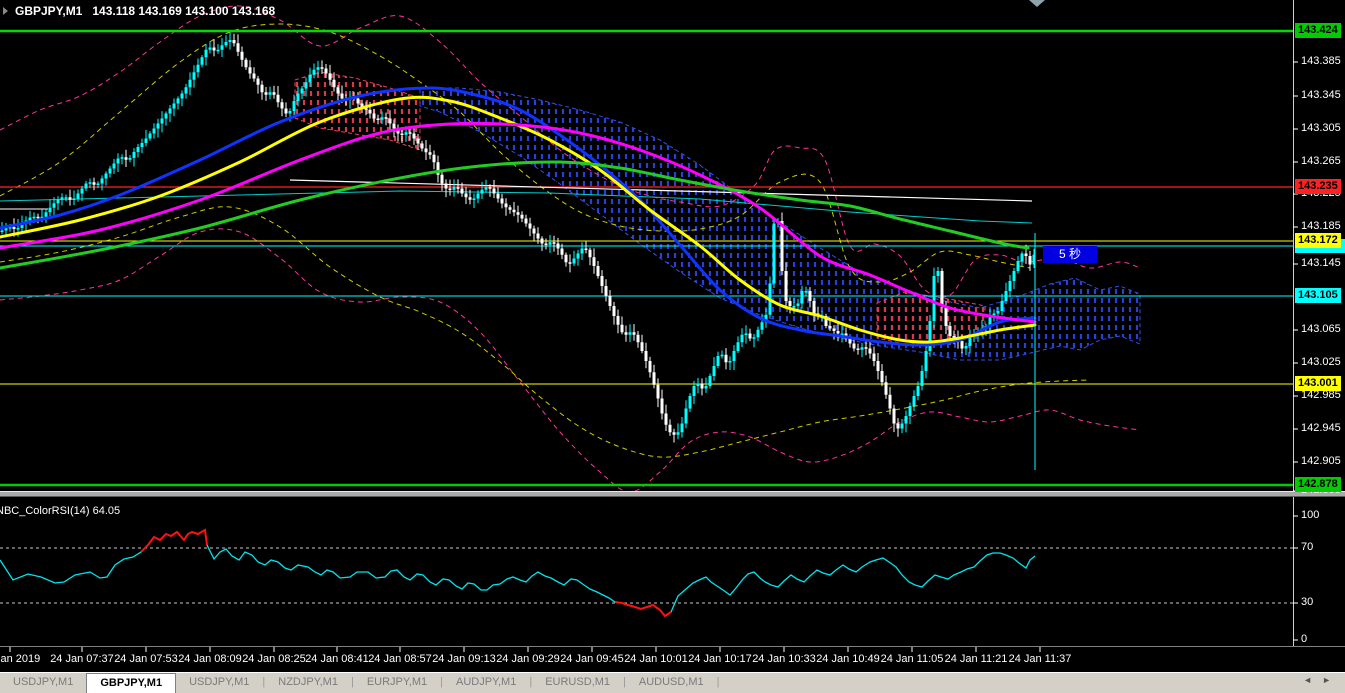 Image resolution: width=1345 pixels, height=693 pixels. Describe the element at coordinates (1318, 295) in the screenshot. I see `price-level-badge: 143.105` at that location.